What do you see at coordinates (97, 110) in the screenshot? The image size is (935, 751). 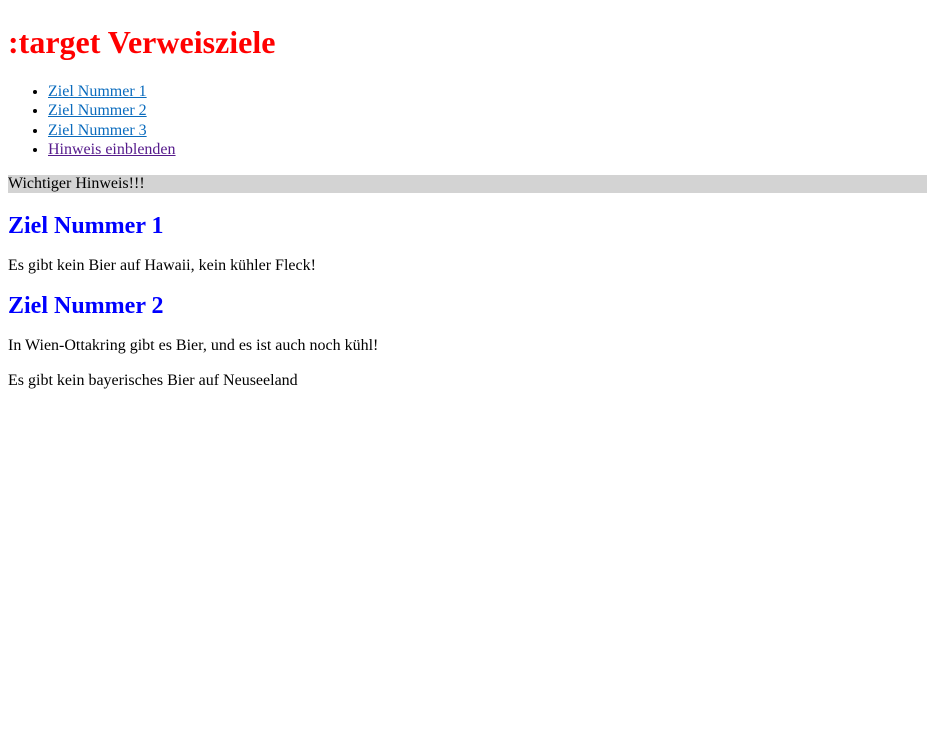 I see `link-ziel-nummer-2: Ziel Nummer 2` at bounding box center [97, 110].